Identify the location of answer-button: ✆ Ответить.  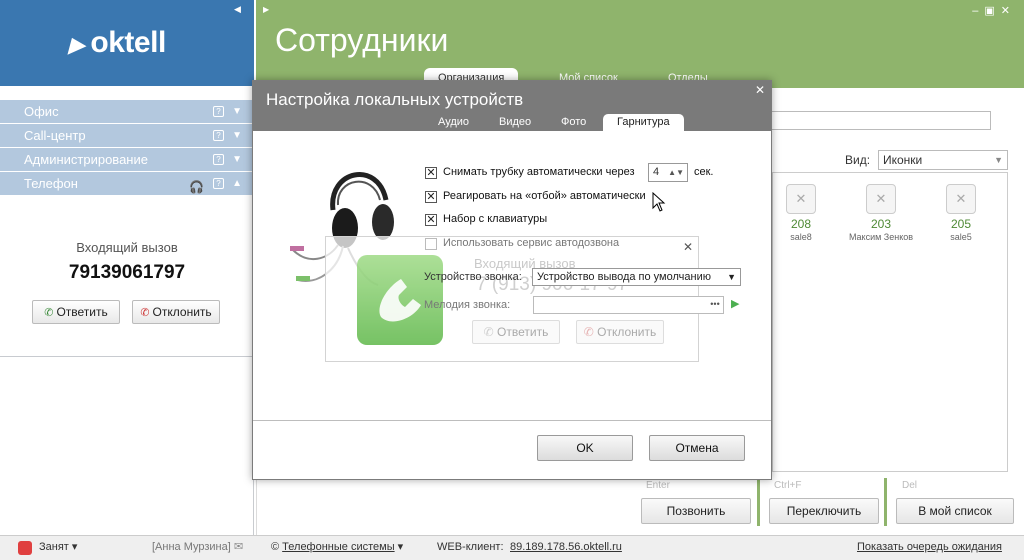
(76, 312).